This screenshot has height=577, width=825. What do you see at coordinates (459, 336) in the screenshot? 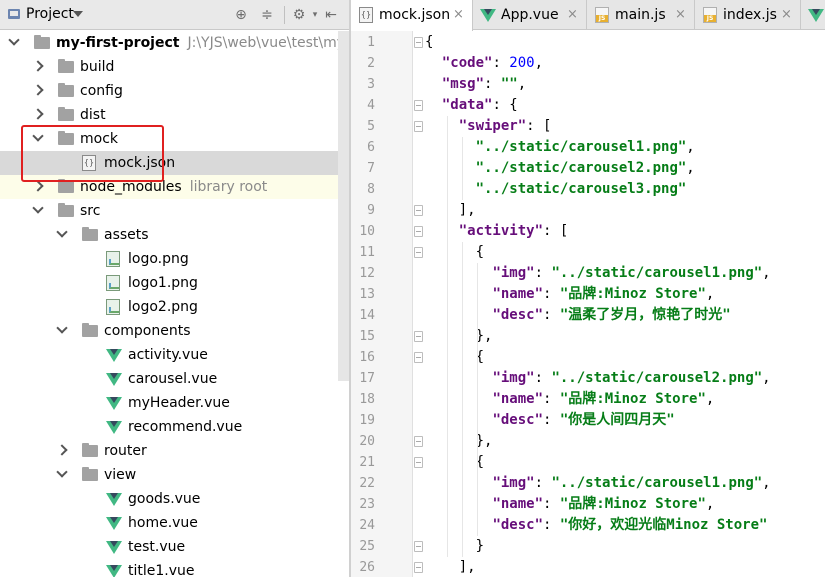
I see `code-line: },` at bounding box center [459, 336].